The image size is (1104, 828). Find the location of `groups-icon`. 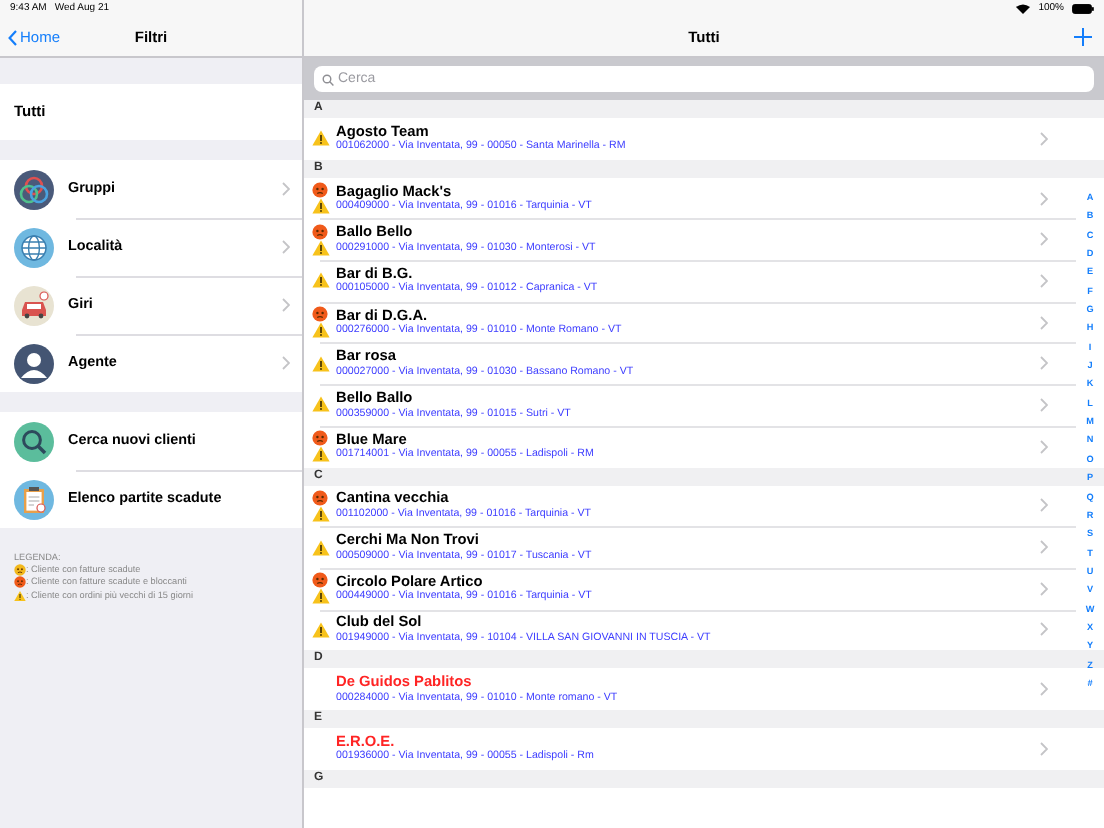

groups-icon is located at coordinates (34, 189).